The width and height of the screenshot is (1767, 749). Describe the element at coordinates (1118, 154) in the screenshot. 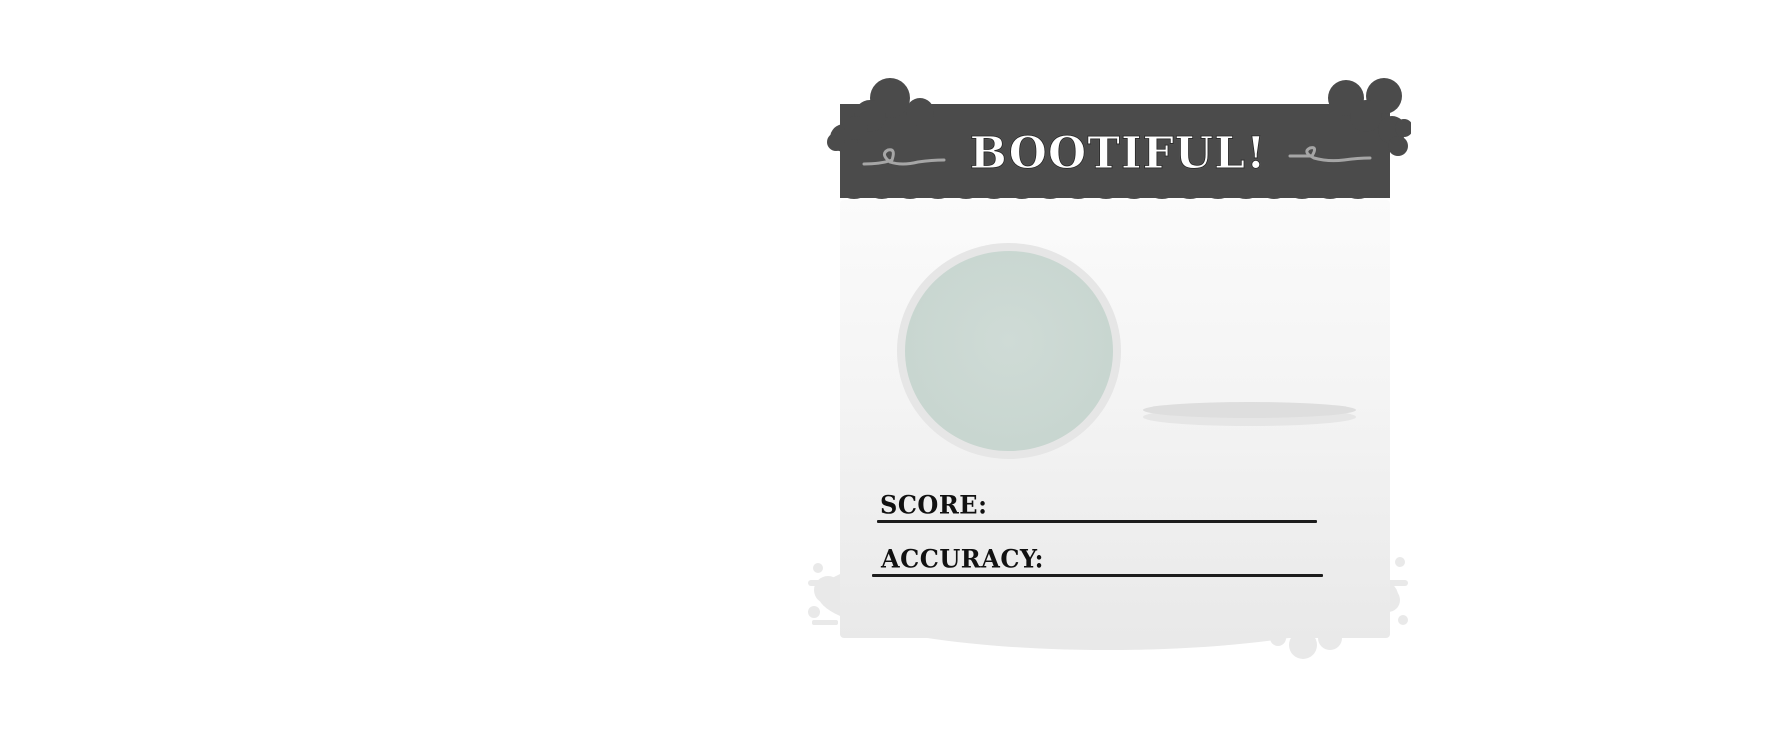

I see `results-title: BOOTIFUL!` at that location.